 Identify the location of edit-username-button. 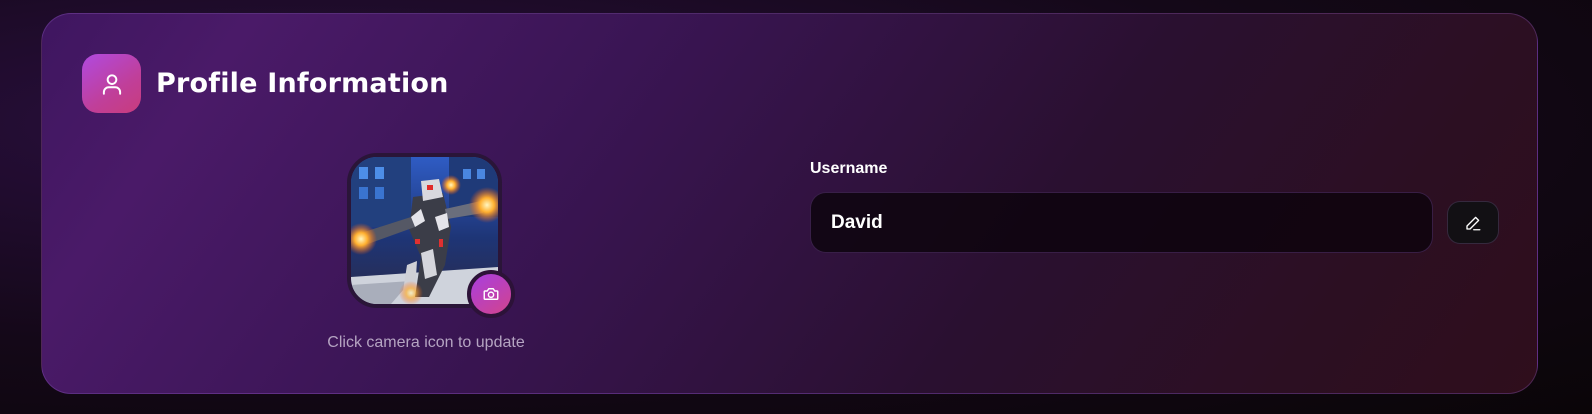
(1473, 222).